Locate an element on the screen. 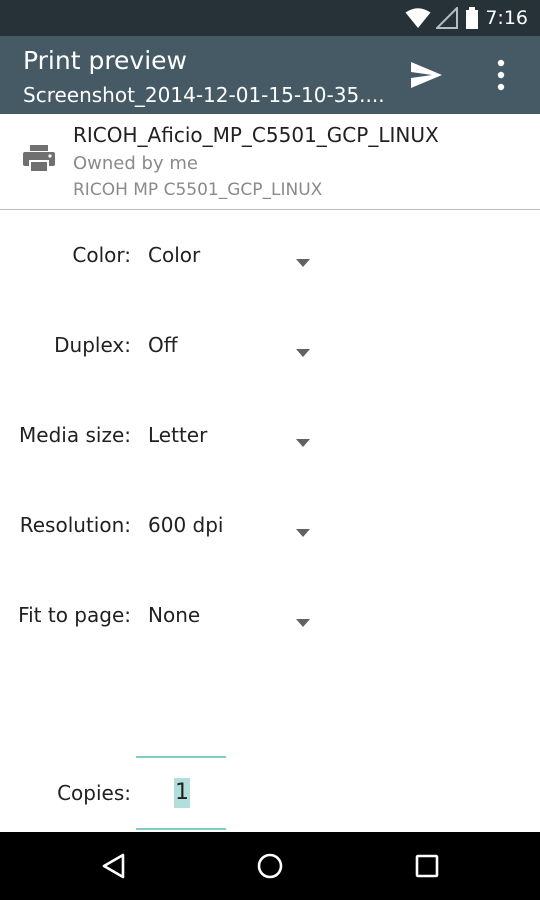 The image size is (540, 900). status-bar: 7:16 is located at coordinates (270, 18).